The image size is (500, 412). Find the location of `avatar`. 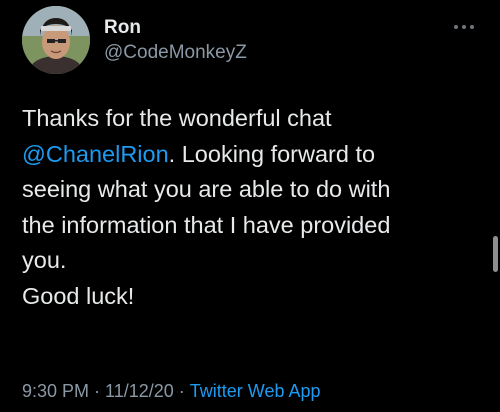

avatar is located at coordinates (56, 40).